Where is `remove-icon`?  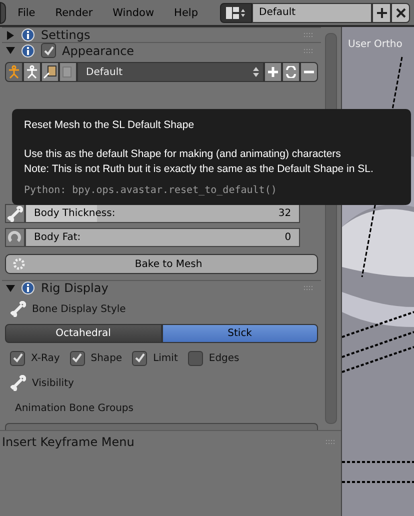 remove-icon is located at coordinates (309, 72).